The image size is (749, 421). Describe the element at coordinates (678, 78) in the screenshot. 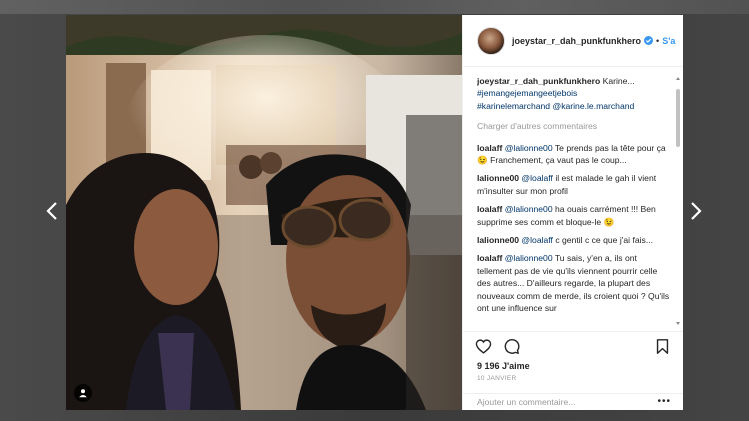

I see `scroll-up-arrow-icon` at that location.